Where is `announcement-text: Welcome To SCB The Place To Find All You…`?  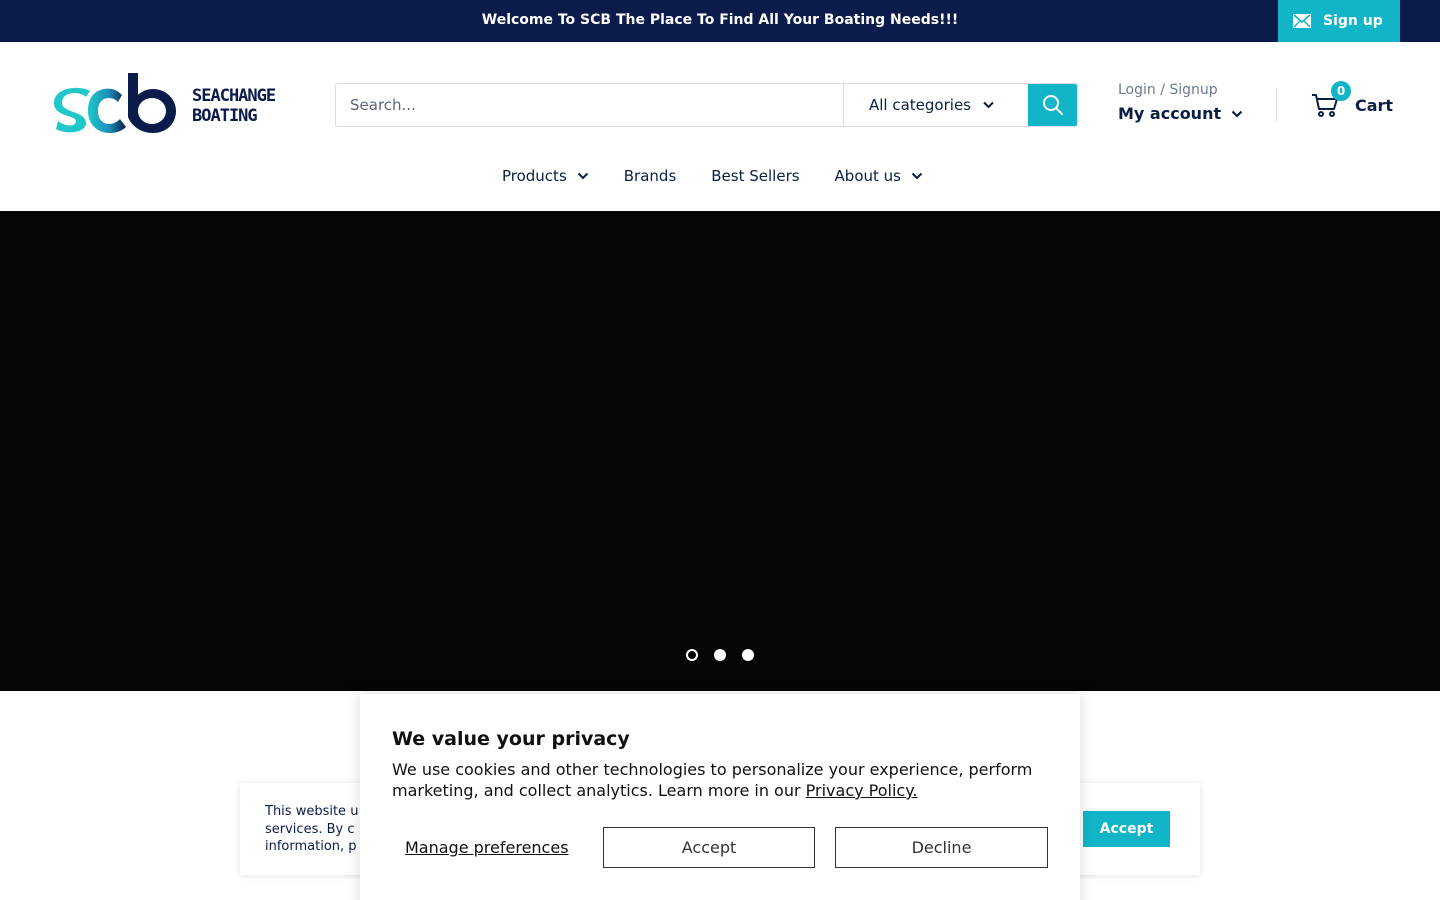 announcement-text: Welcome To SCB The Place To Find All You… is located at coordinates (720, 20).